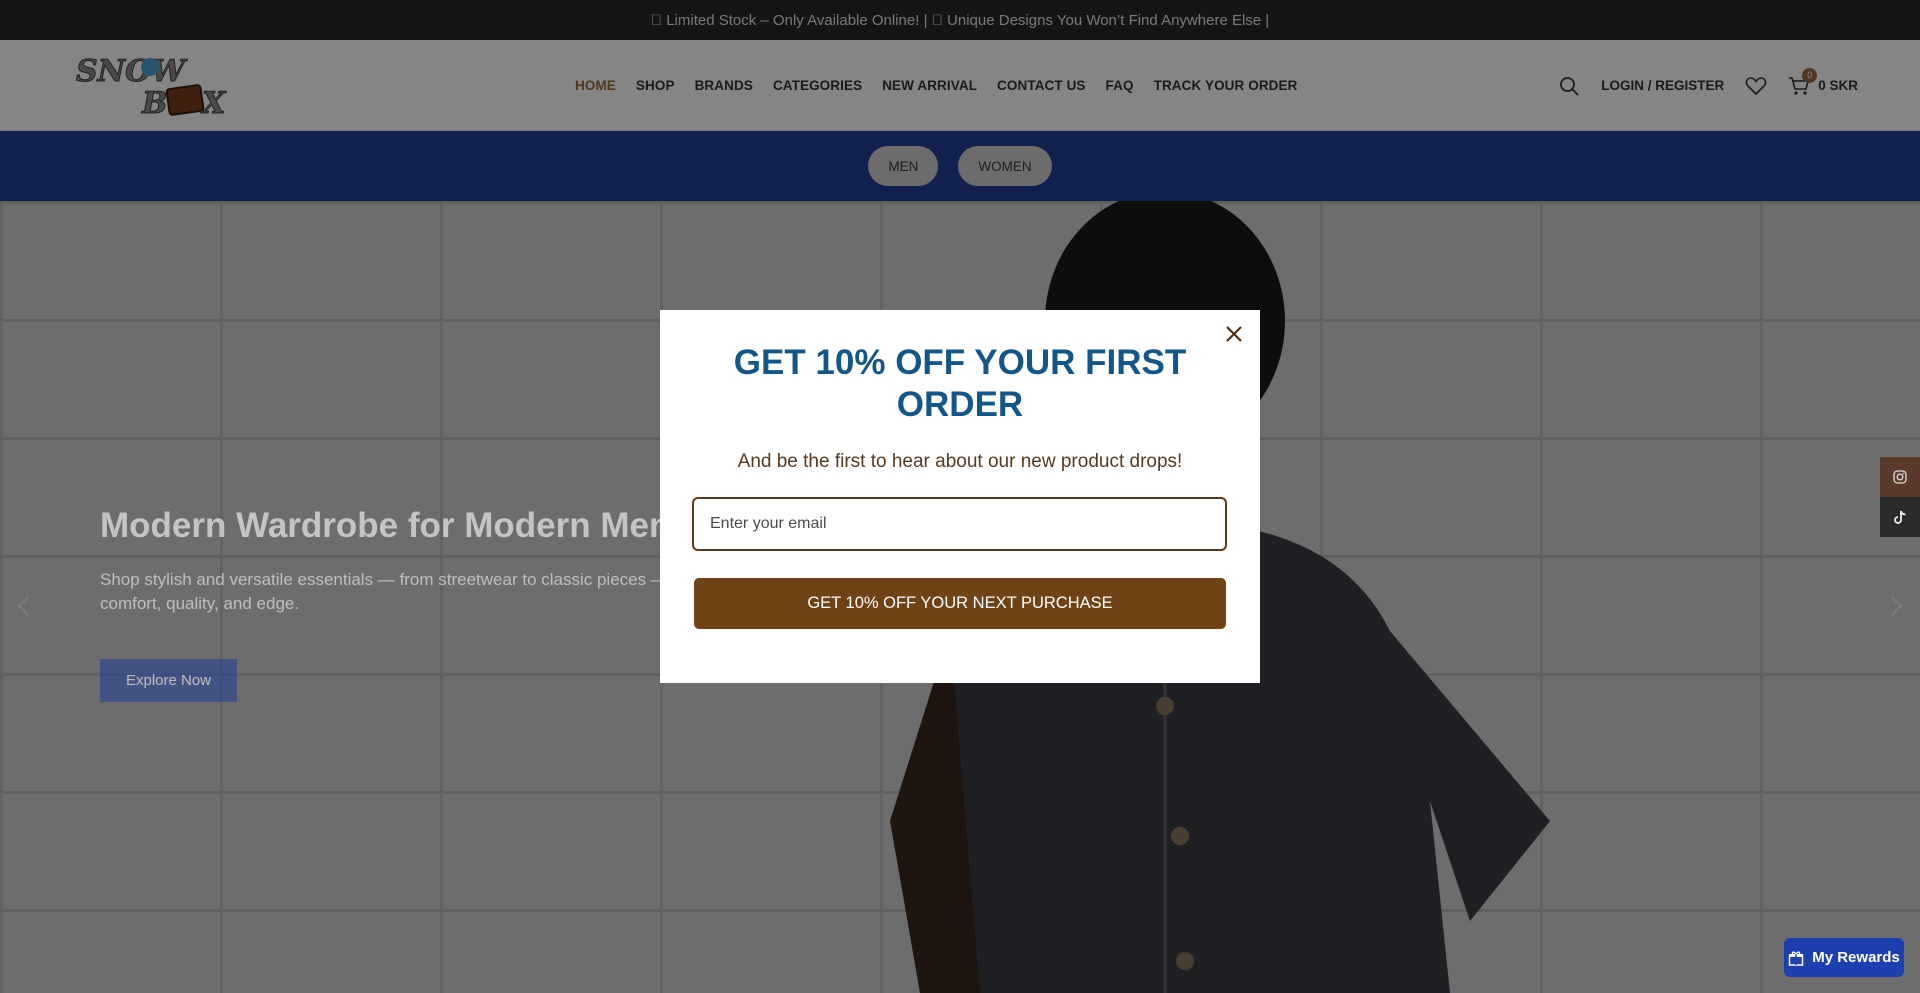 Image resolution: width=1920 pixels, height=993 pixels. What do you see at coordinates (1234, 334) in the screenshot?
I see `close-icon` at bounding box center [1234, 334].